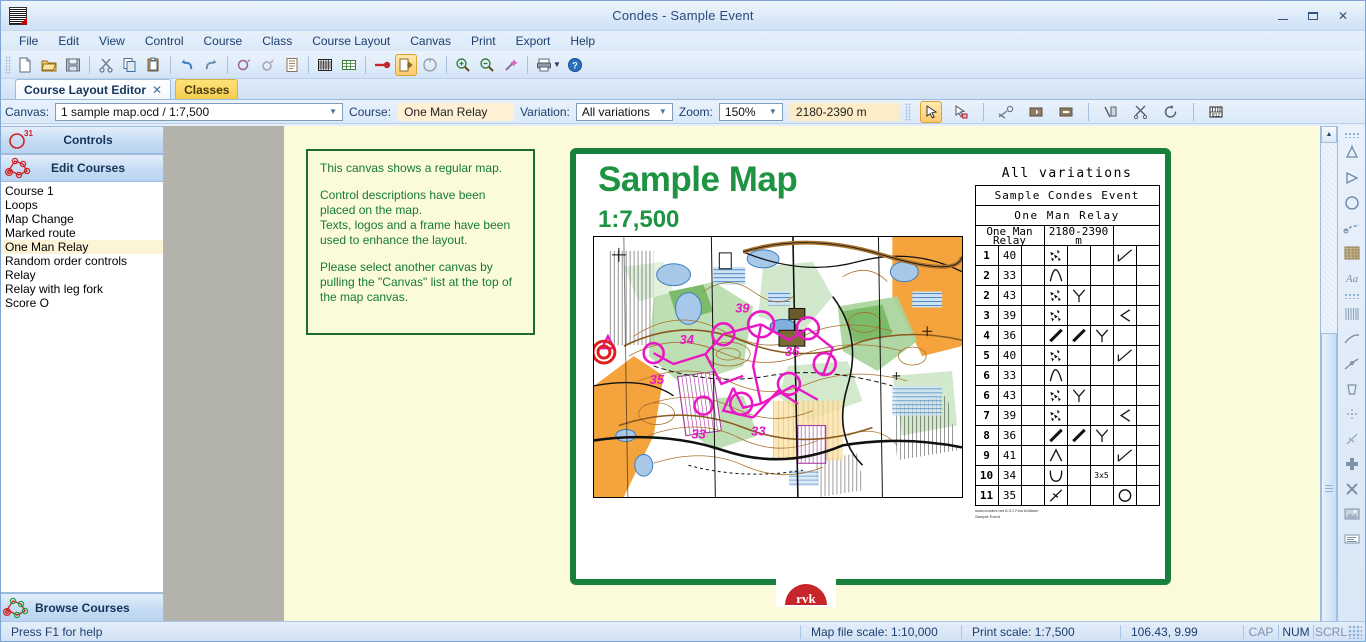  Describe the element at coordinates (575, 65) in the screenshot. I see `help-icon: ?` at that location.